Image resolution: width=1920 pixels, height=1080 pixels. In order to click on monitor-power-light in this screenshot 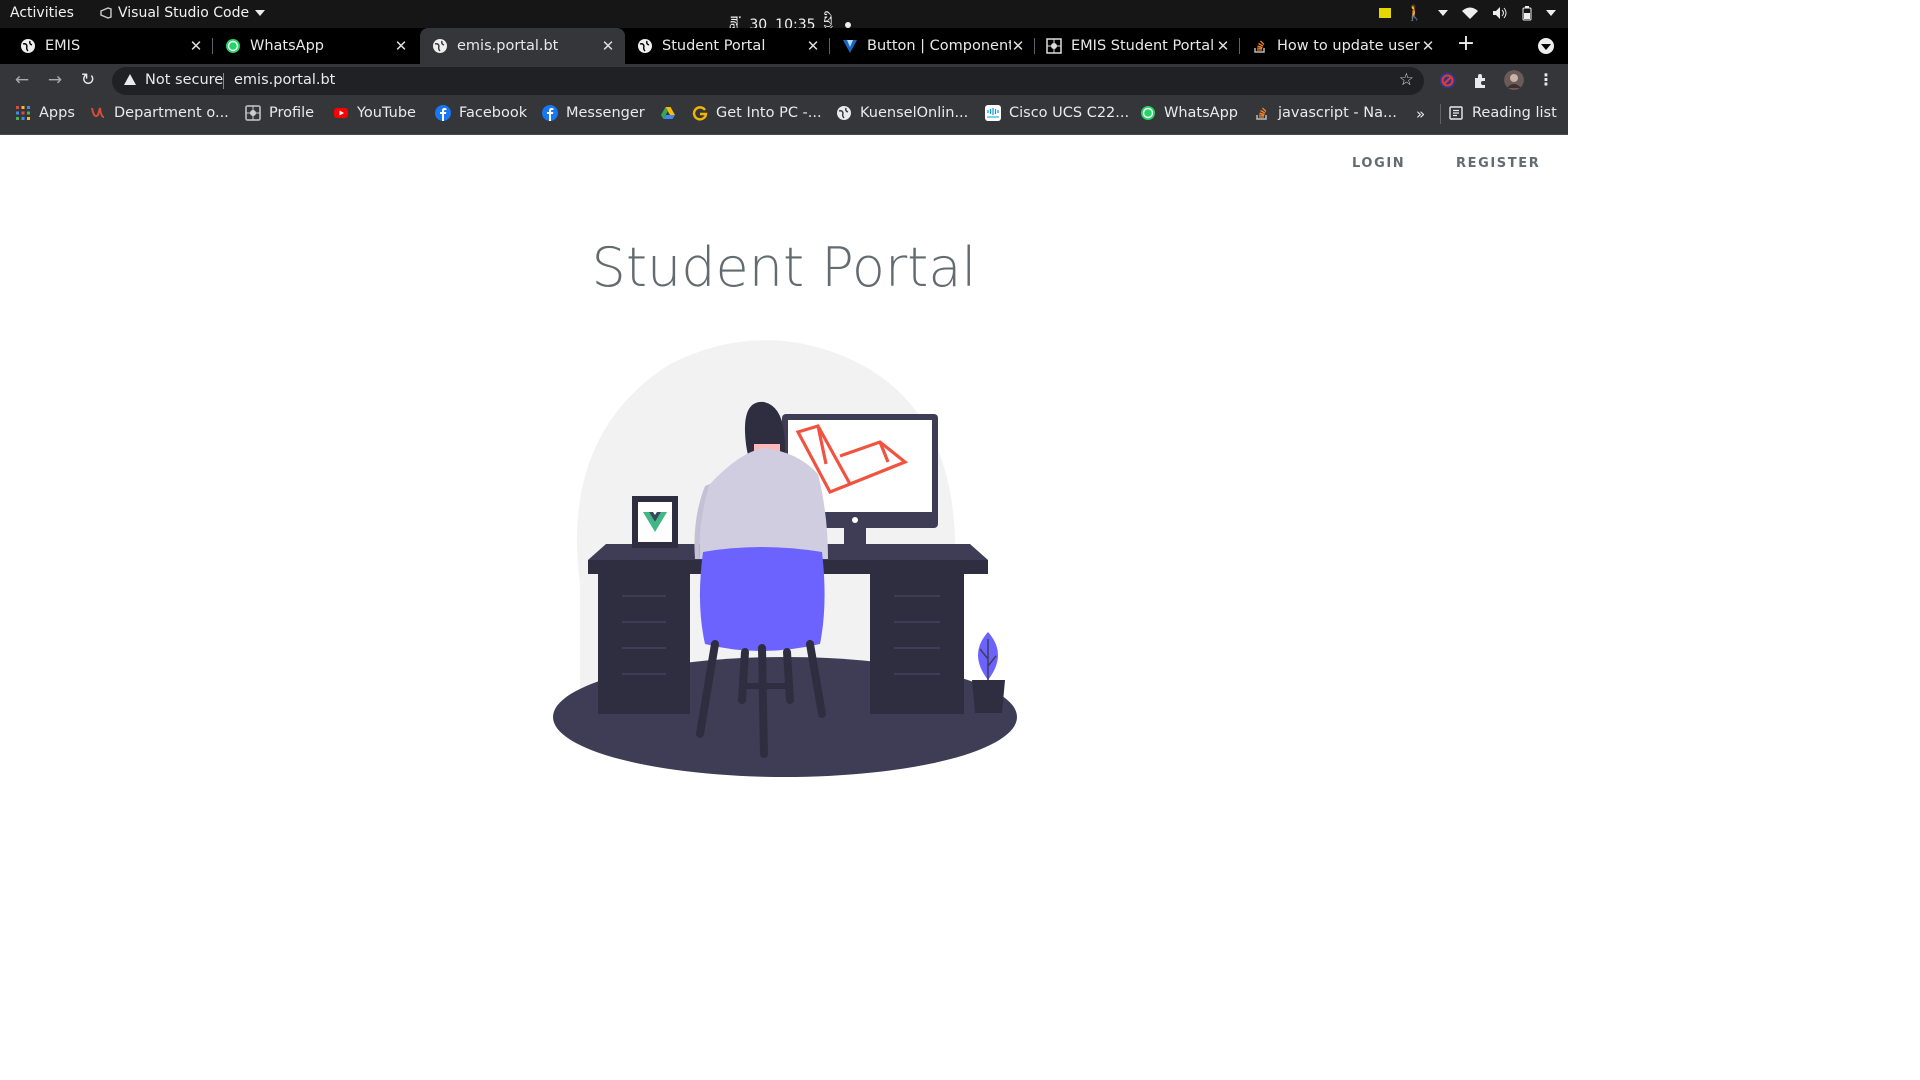, I will do `click(855, 520)`.